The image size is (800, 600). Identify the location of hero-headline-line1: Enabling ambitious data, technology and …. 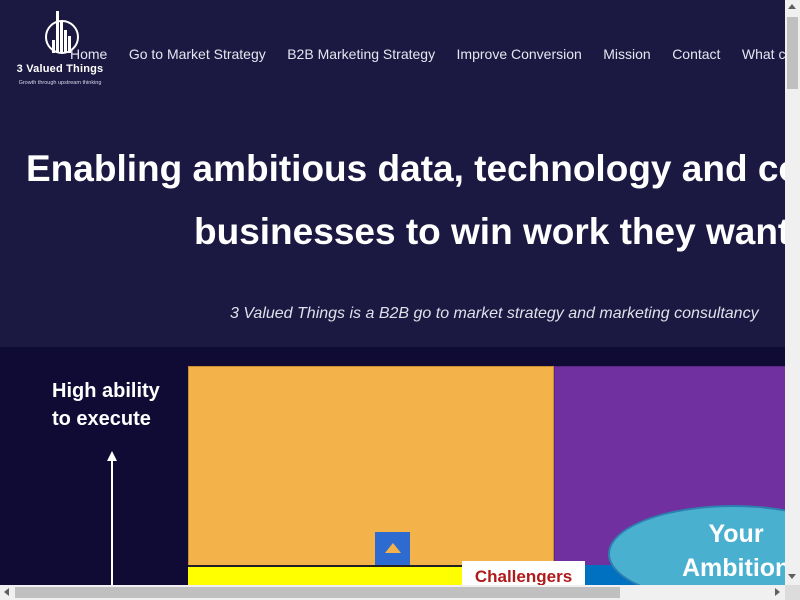
(405, 168).